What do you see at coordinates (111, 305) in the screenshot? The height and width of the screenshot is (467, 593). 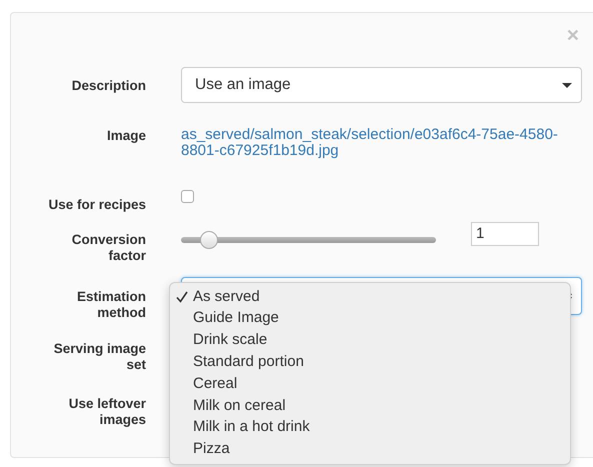 I see `field-label: Estimation method` at bounding box center [111, 305].